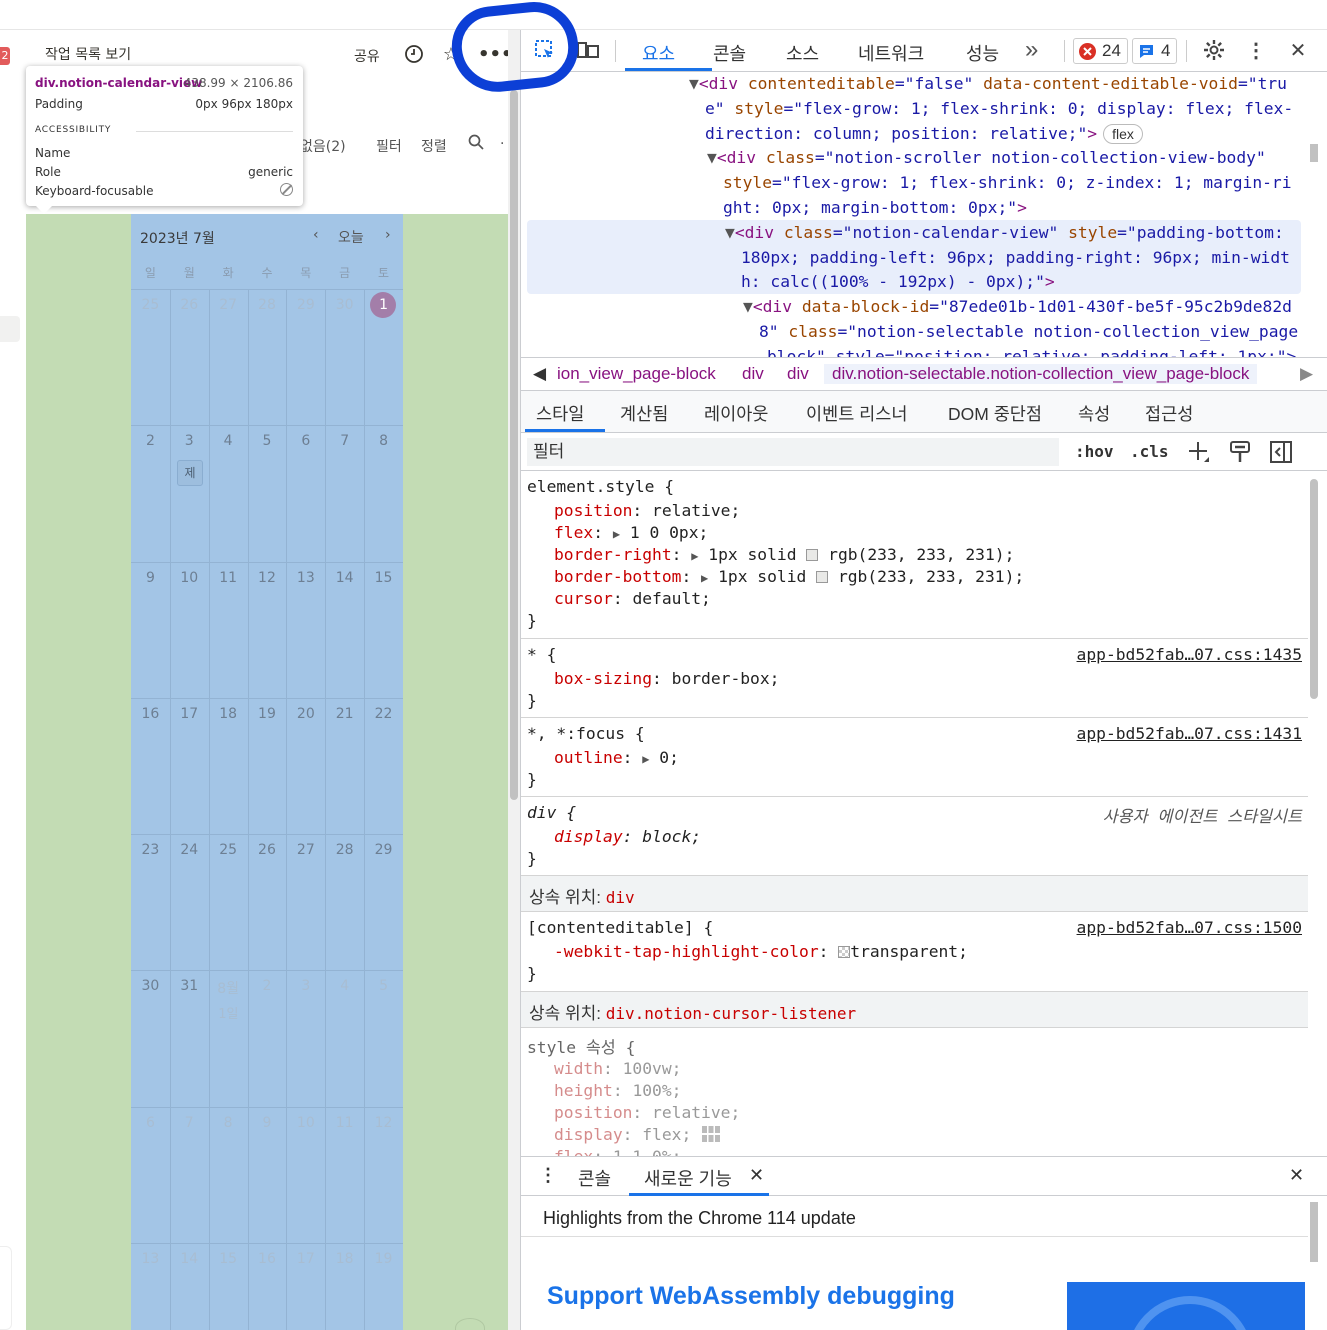 The width and height of the screenshot is (1327, 1330). I want to click on group-none: 없음(2), so click(323, 146).